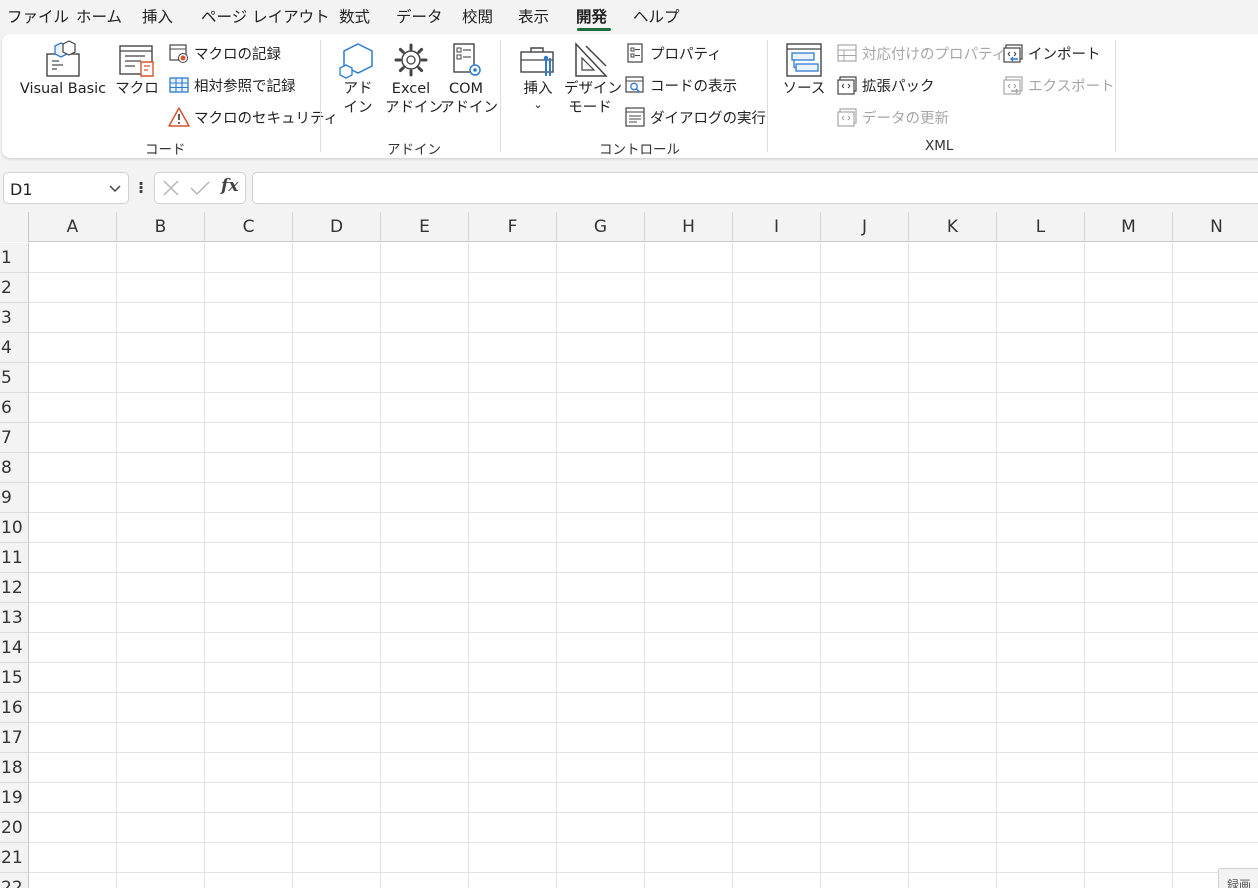 This screenshot has height=888, width=1258. What do you see at coordinates (161, 227) in the screenshot?
I see `column-header: B` at bounding box center [161, 227].